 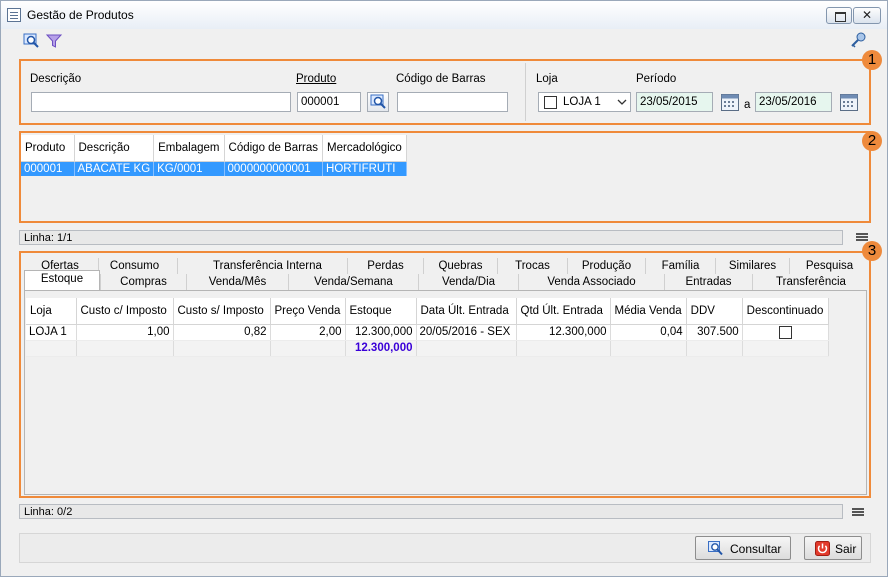 I want to click on table-cell: HORTIFRUTI, so click(x=364, y=168).